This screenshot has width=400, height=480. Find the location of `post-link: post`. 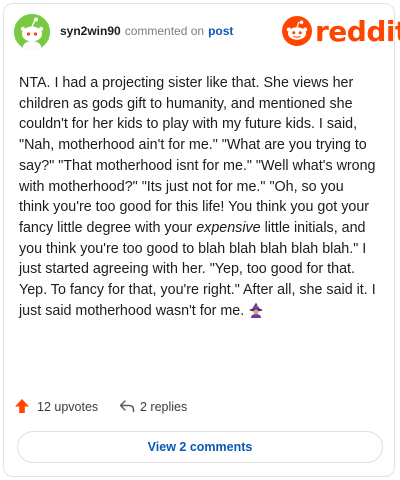

post-link: post is located at coordinates (220, 31).